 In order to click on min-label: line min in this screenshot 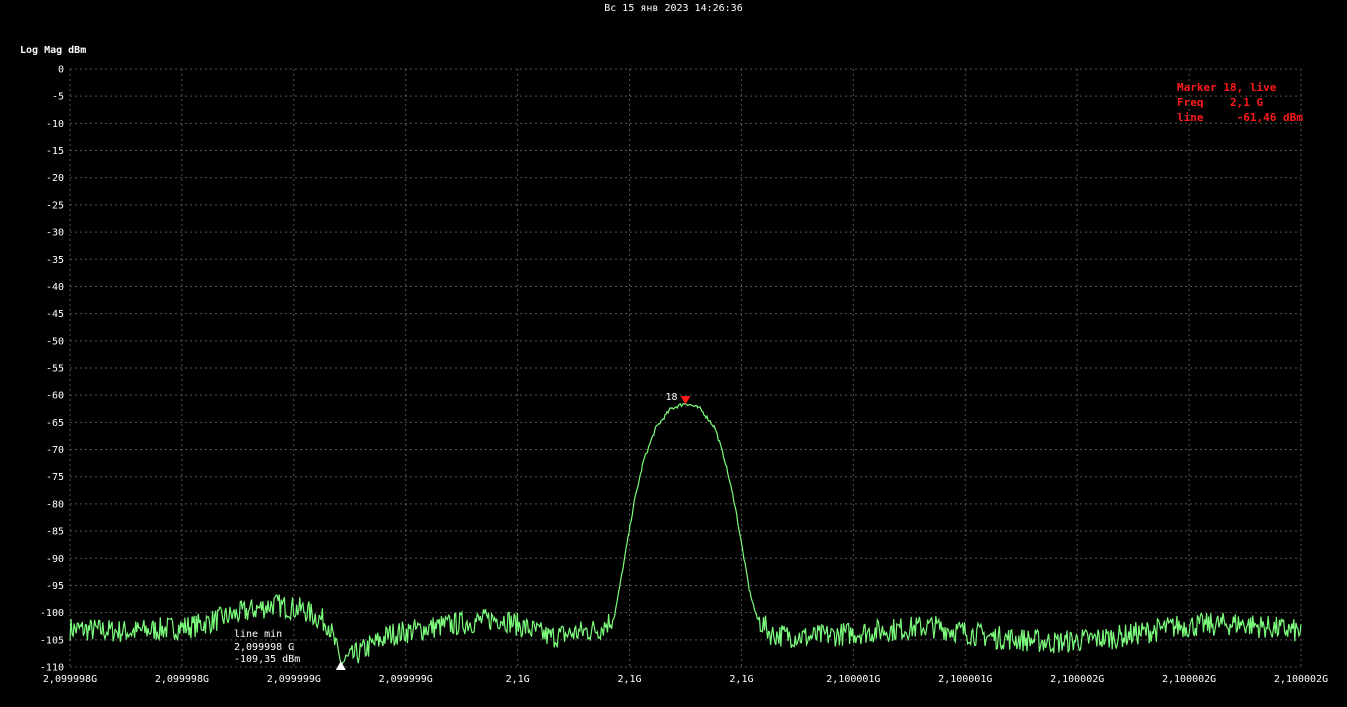, I will do `click(258, 634)`.